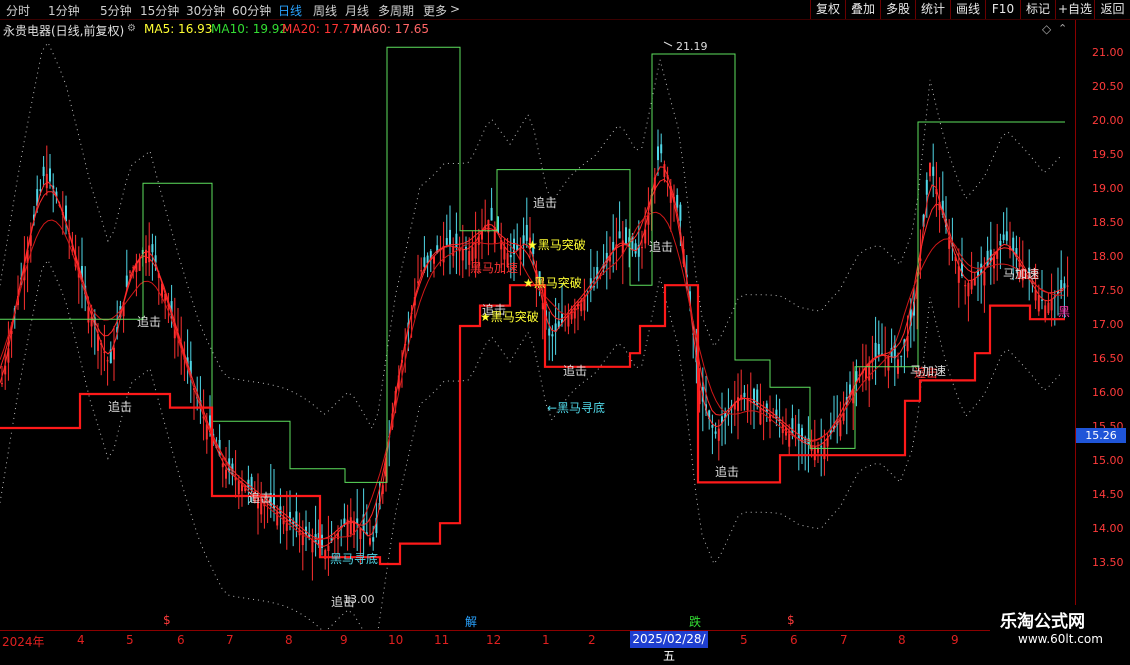  What do you see at coordinates (494, 640) in the screenshot?
I see `time-tick: 12` at bounding box center [494, 640].